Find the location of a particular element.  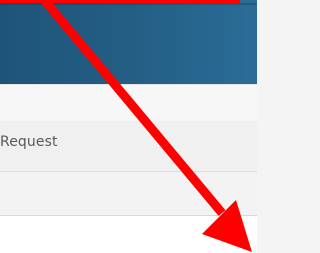

menu-row-empty is located at coordinates (128, 194).